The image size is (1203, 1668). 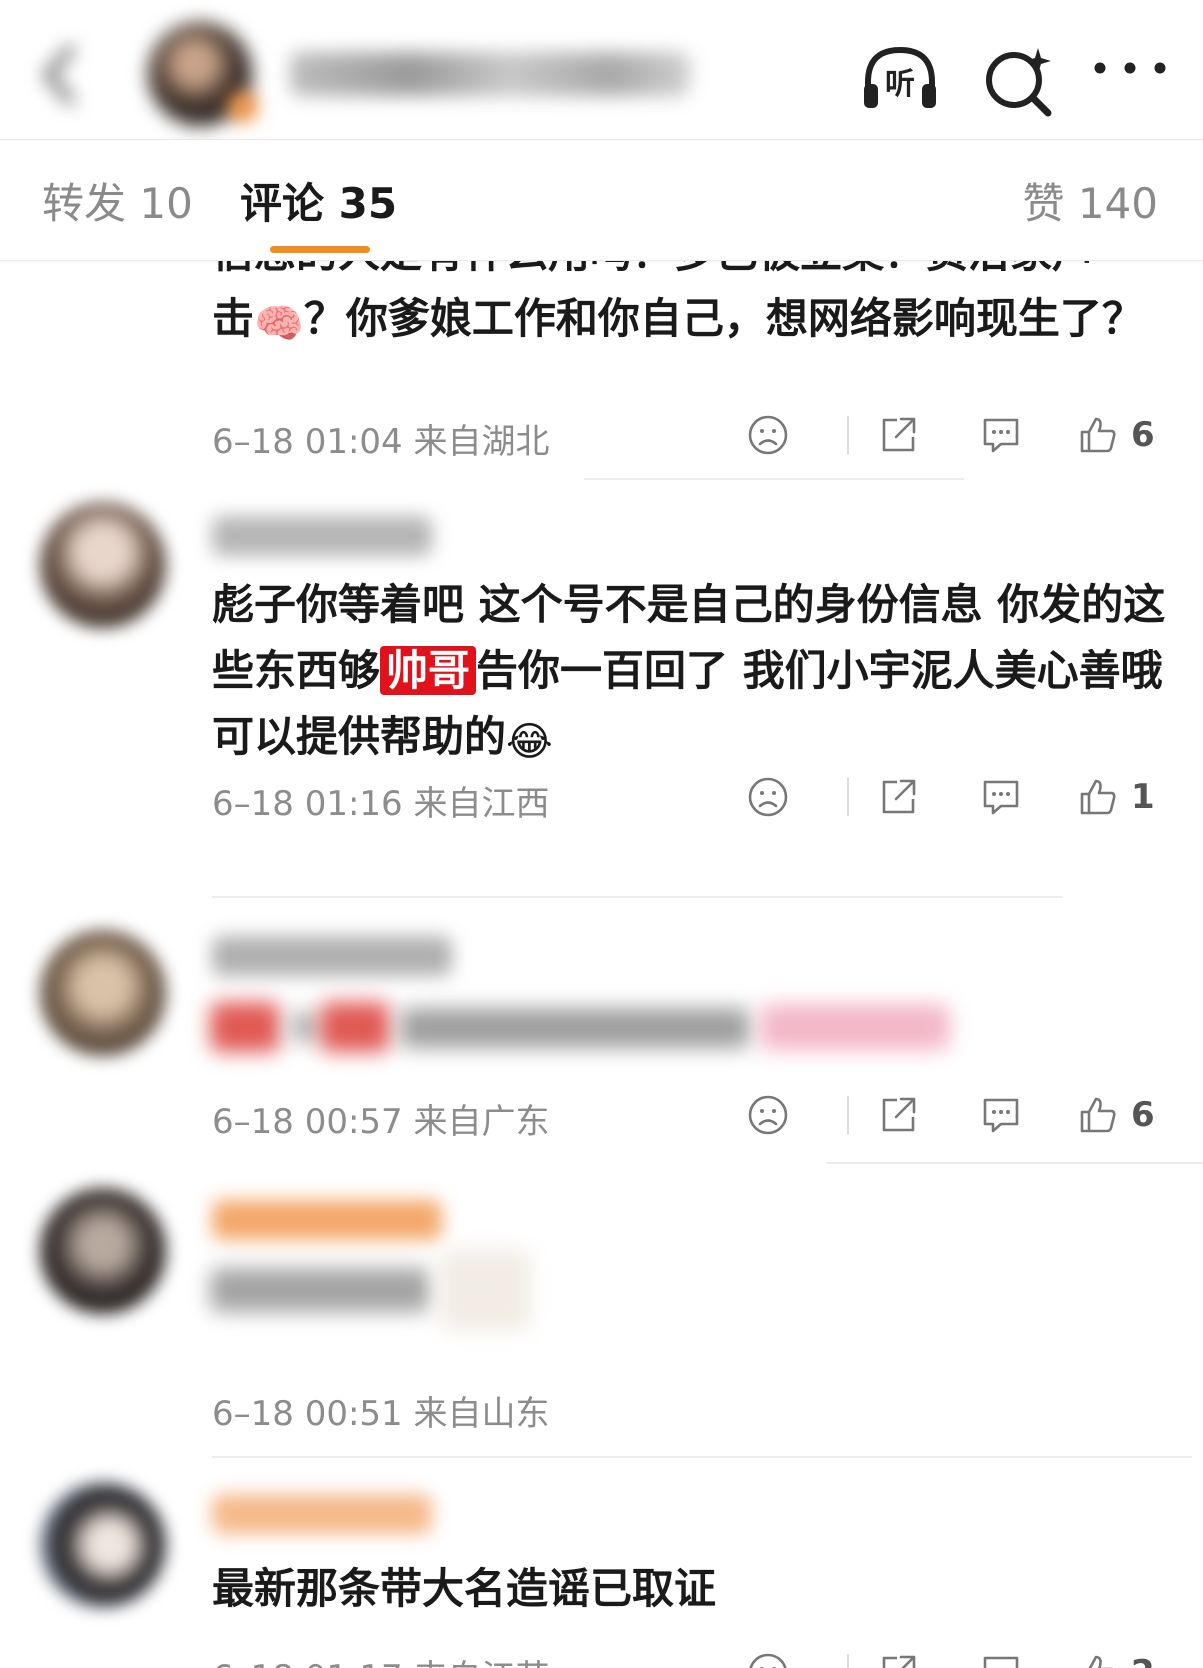 I want to click on author-name, so click(x=490, y=74).